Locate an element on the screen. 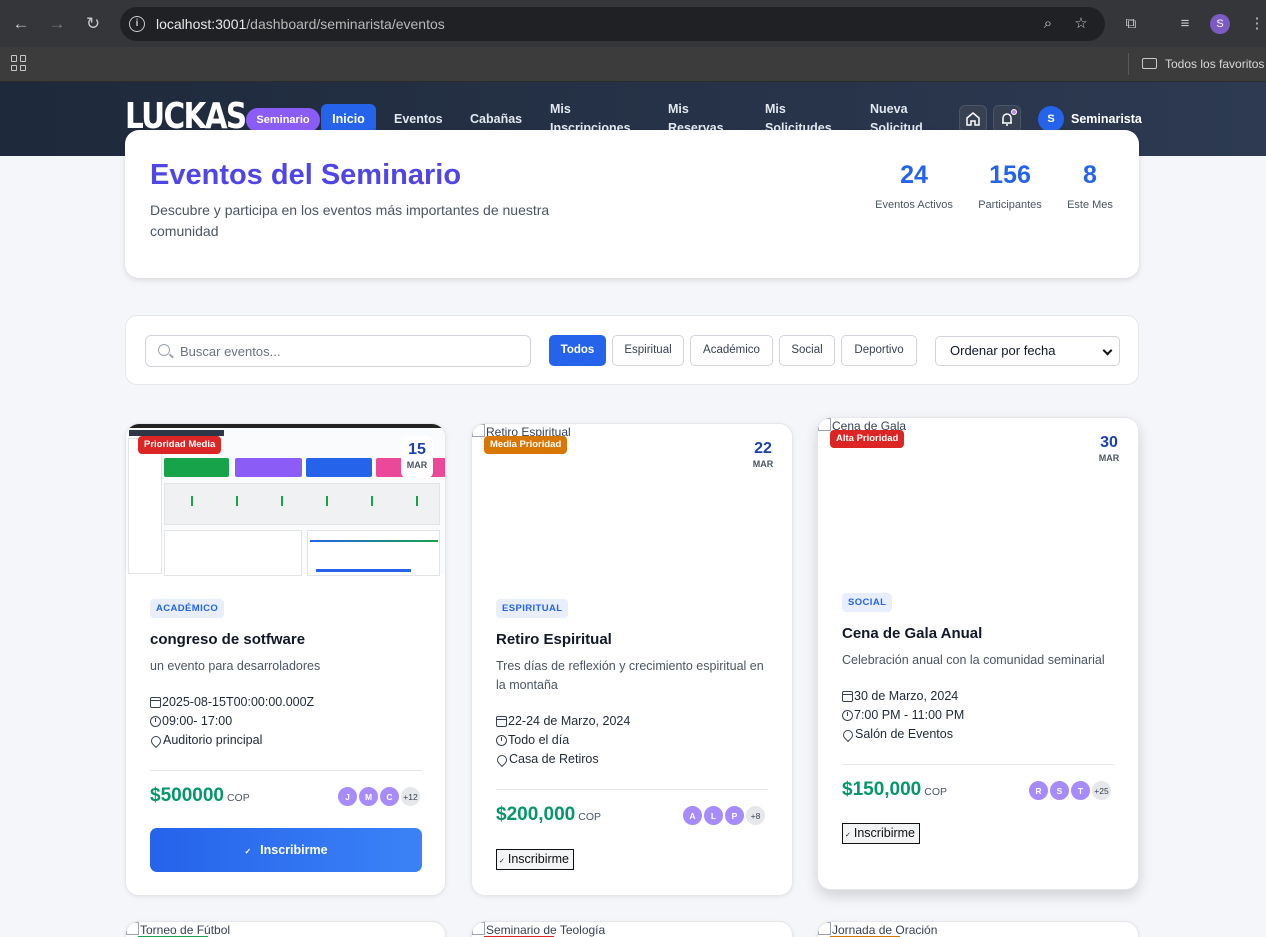 The image size is (1266, 937). date-day: 22 is located at coordinates (763, 448).